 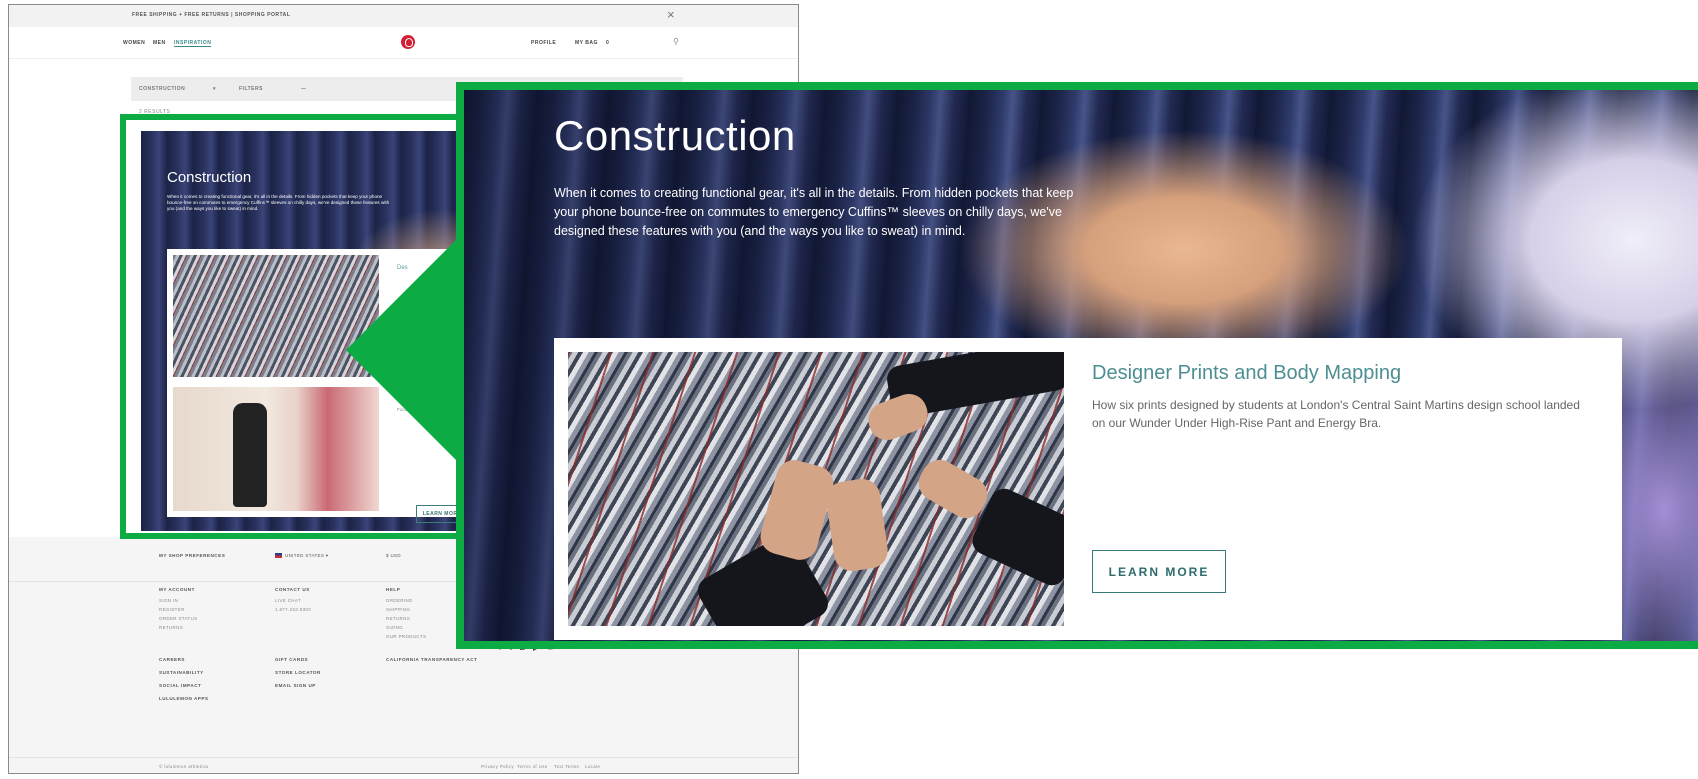 I want to click on footer-link: GIFT CARDS, so click(x=291, y=659).